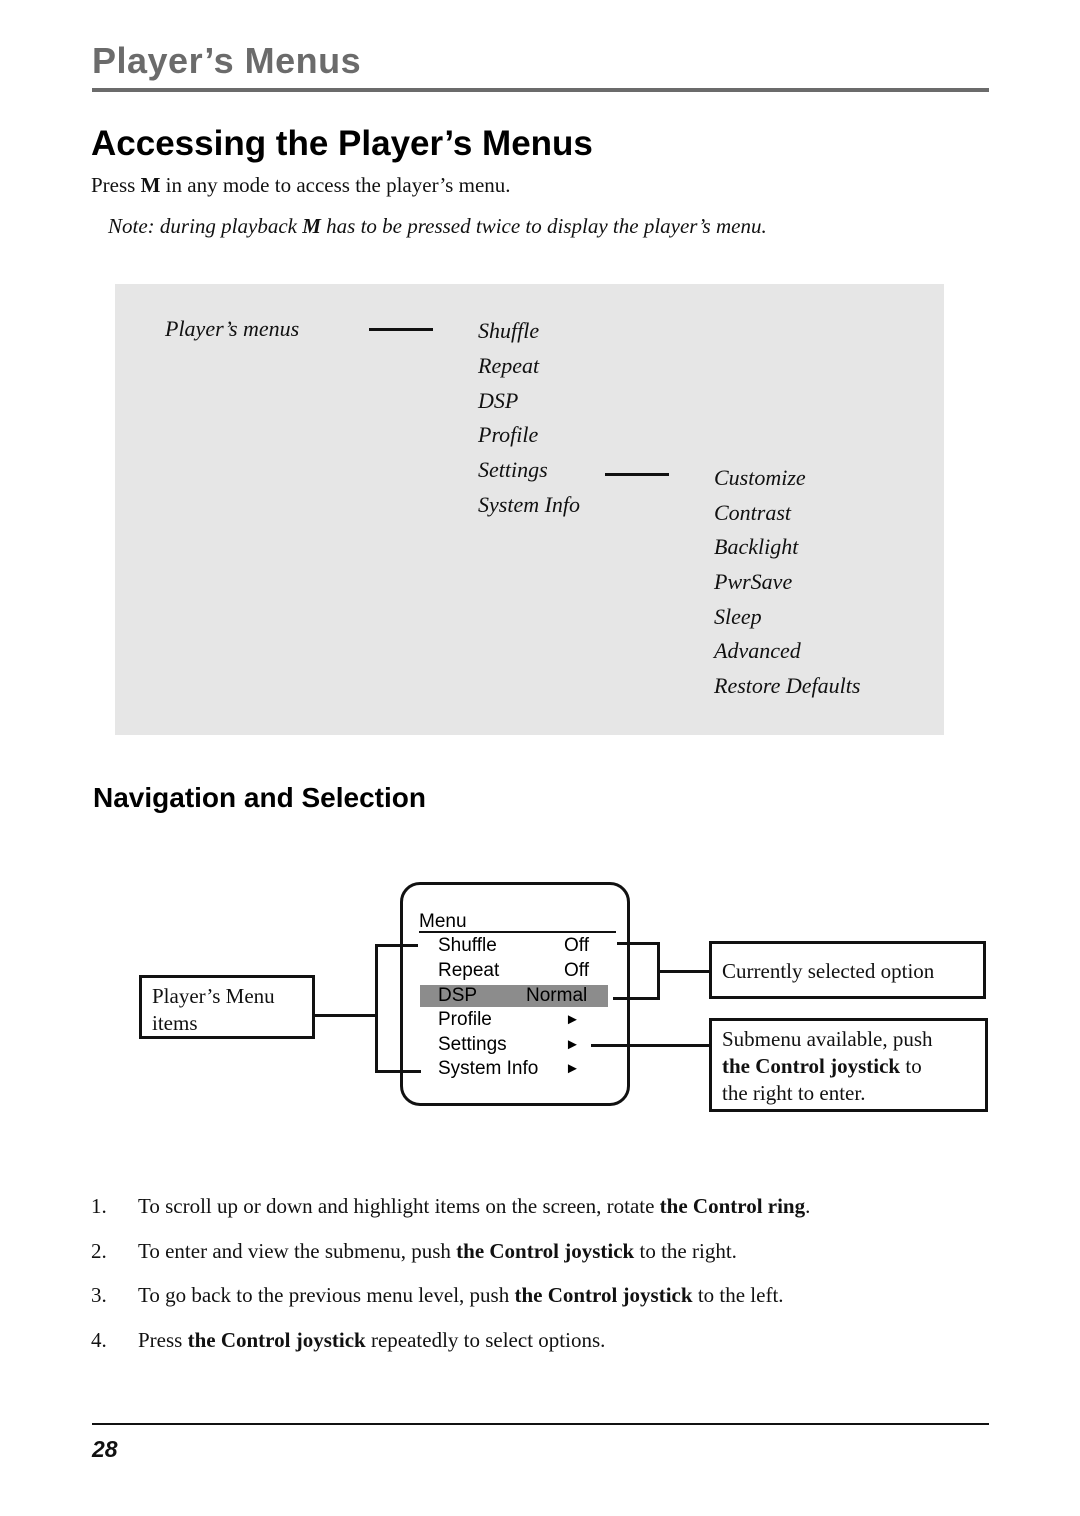 The width and height of the screenshot is (1080, 1516). I want to click on footer-rule, so click(540, 1424).